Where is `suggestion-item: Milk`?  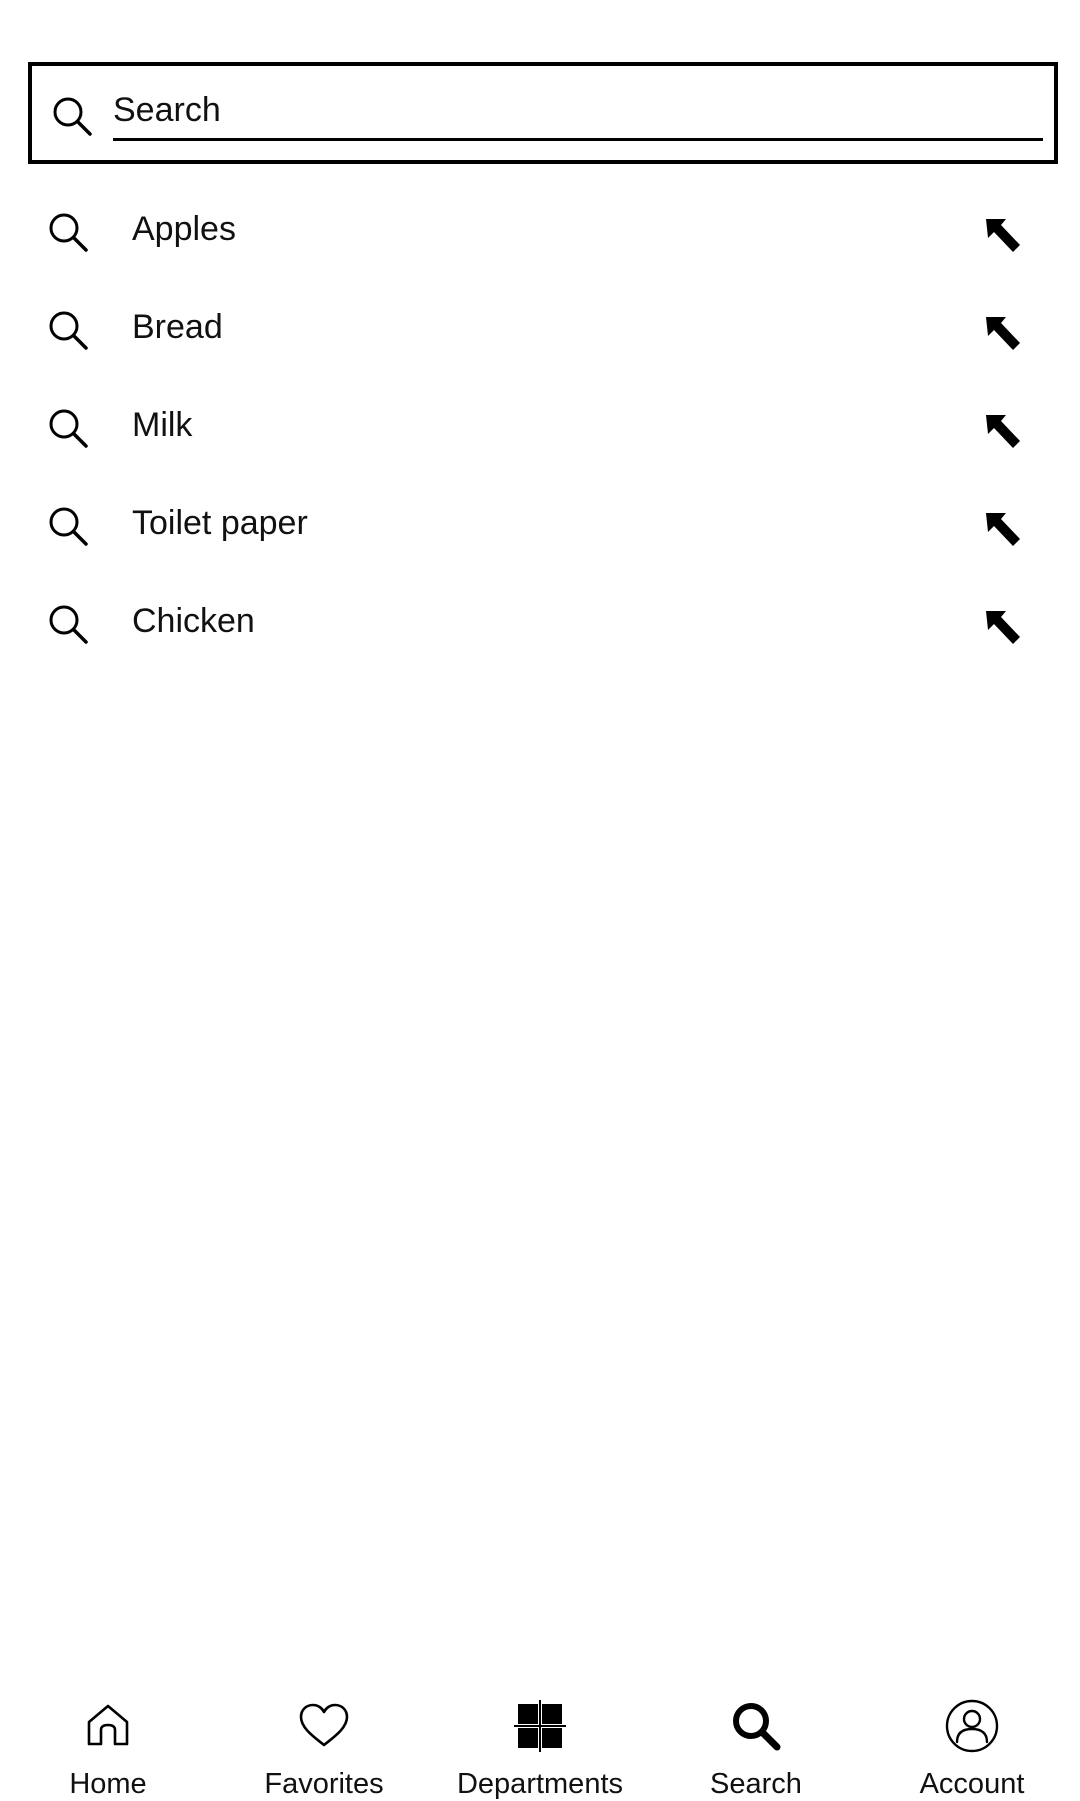
suggestion-item: Milk is located at coordinates (540, 428).